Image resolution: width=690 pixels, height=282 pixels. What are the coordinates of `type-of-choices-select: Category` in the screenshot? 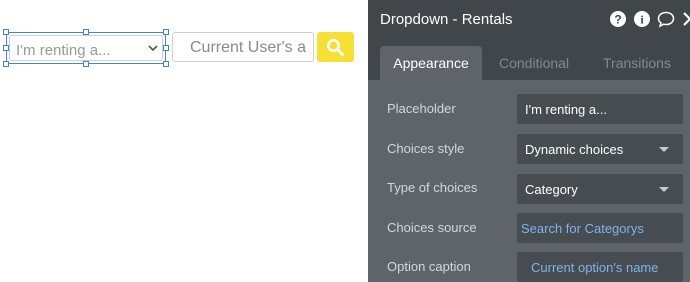 It's located at (600, 189).